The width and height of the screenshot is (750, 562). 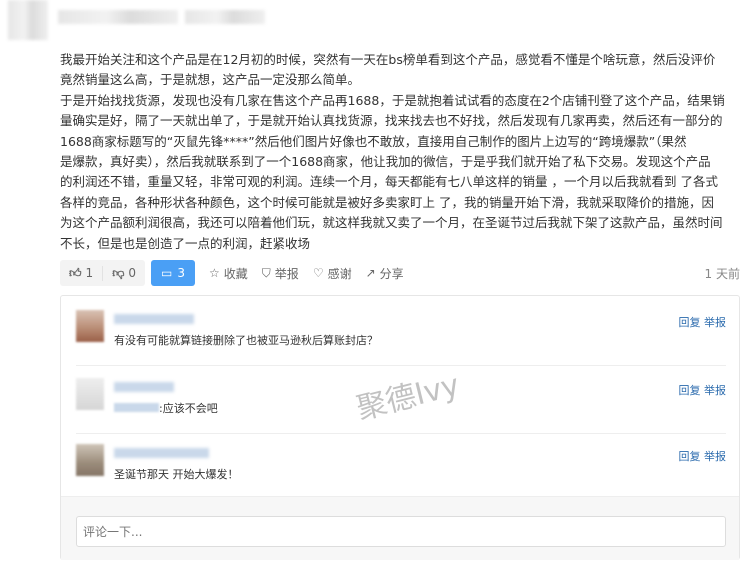 What do you see at coordinates (385, 273) in the screenshot?
I see `share-button: ↗ 分享` at bounding box center [385, 273].